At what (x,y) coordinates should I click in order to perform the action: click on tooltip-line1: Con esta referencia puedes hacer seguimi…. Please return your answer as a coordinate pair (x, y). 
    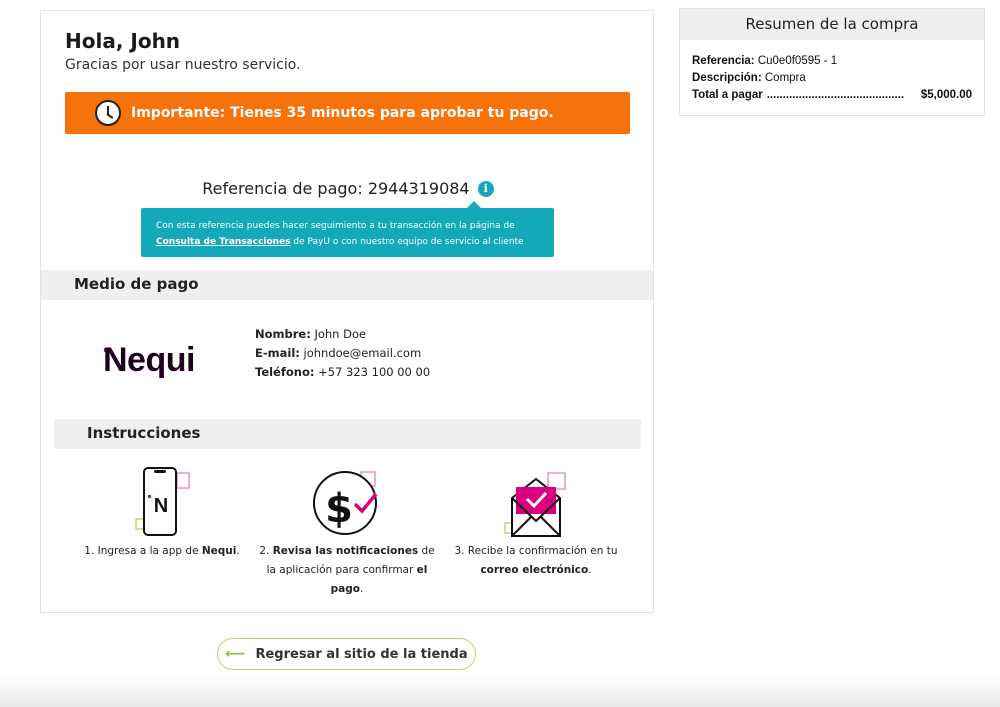
    Looking at the image, I should click on (335, 226).